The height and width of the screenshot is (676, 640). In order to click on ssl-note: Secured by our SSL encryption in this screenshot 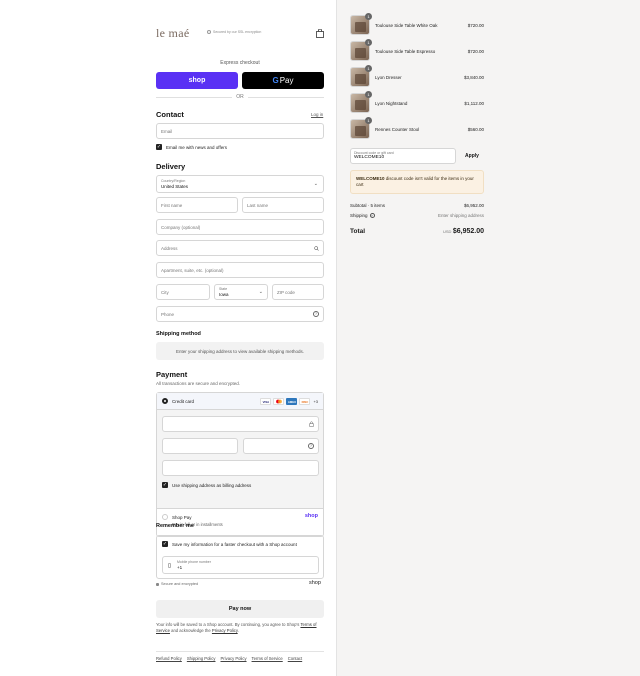, I will do `click(234, 32)`.